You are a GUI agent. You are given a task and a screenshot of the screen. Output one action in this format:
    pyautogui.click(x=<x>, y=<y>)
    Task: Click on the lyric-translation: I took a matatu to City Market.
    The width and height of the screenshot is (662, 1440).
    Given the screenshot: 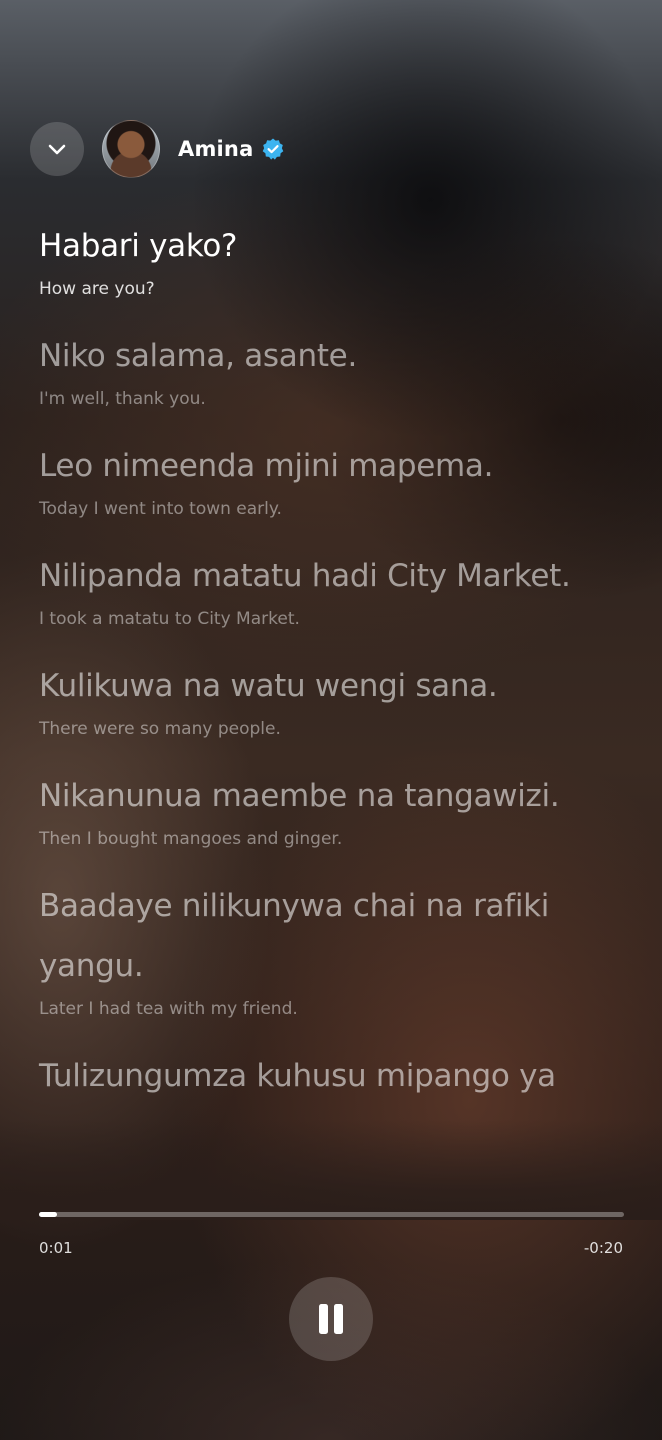 What is the action you would take?
    pyautogui.click(x=169, y=619)
    